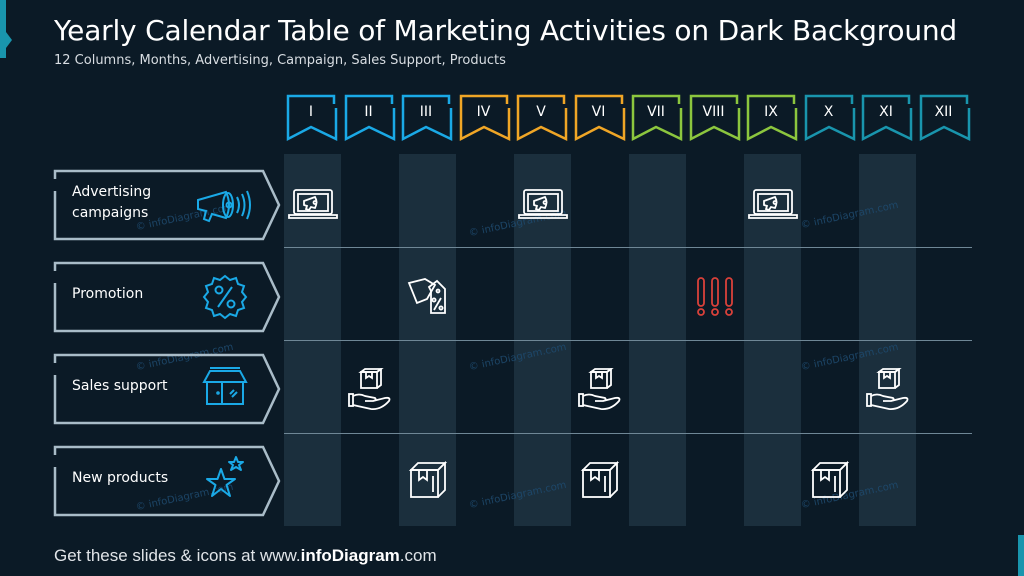 This screenshot has height=576, width=1024. I want to click on month-label: I, so click(311, 112).